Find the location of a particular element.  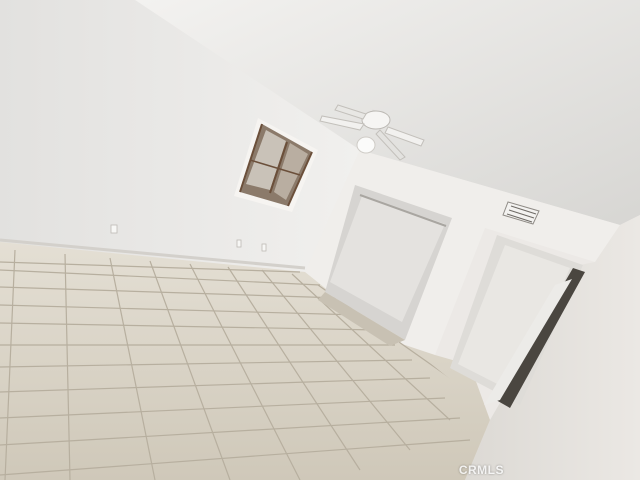

watermark-text: CRMLS is located at coordinates (481, 470).